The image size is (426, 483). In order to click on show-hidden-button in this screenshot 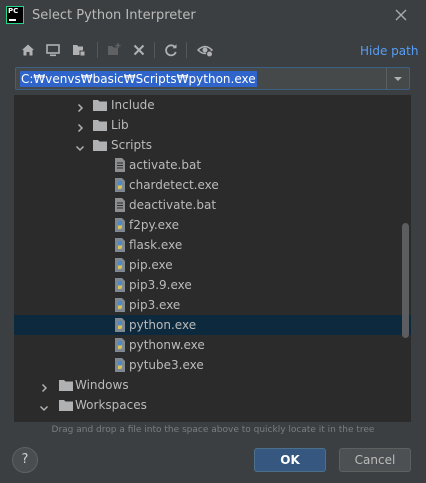, I will do `click(205, 50)`.